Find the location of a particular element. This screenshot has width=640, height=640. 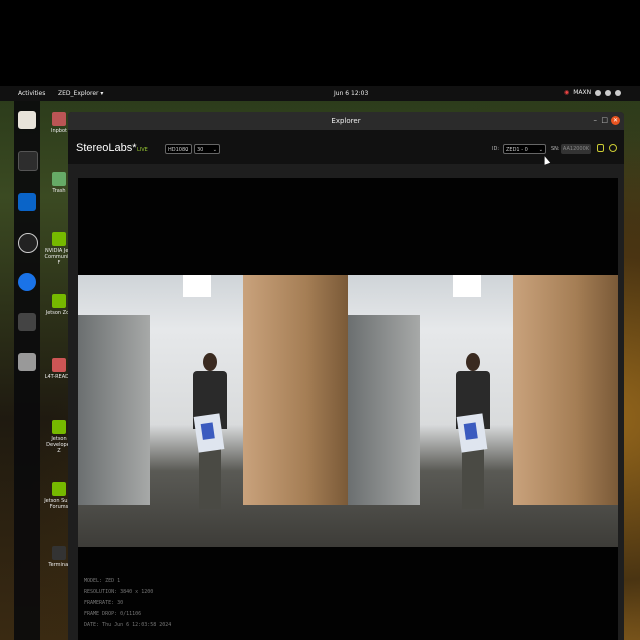

dock is located at coordinates (27, 370).